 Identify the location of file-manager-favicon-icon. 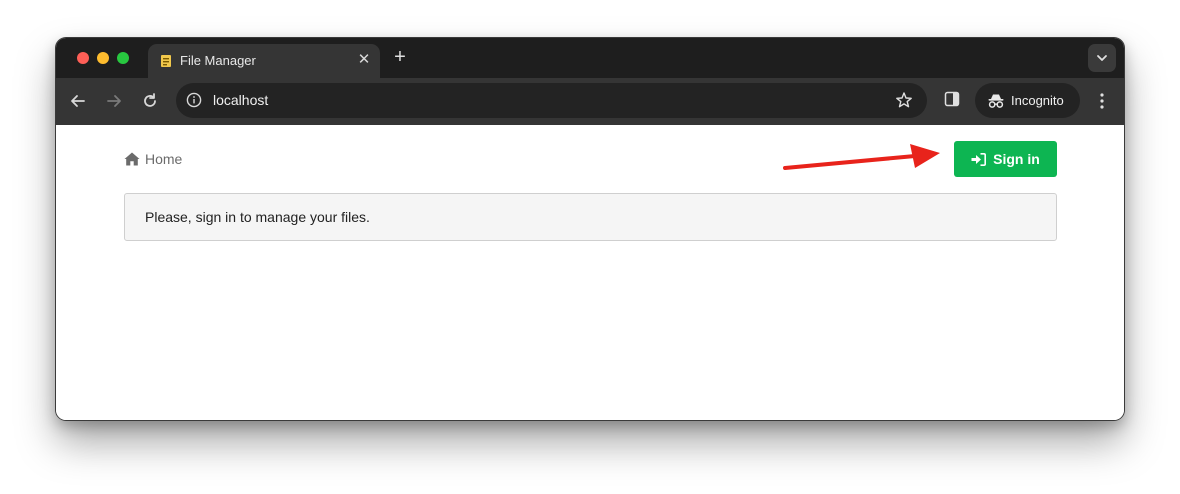
(166, 61).